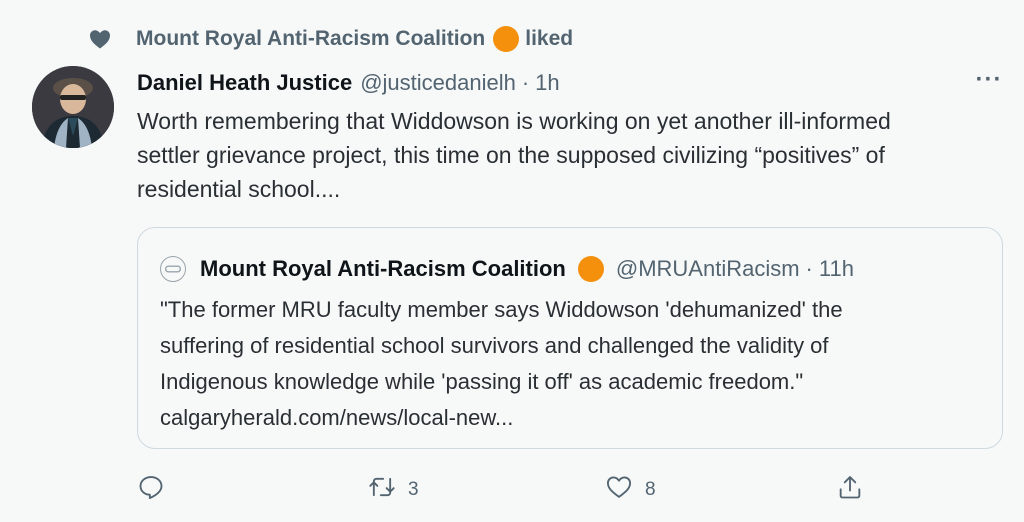  Describe the element at coordinates (438, 83) in the screenshot. I see `author-handle: @justicedanielh` at that location.